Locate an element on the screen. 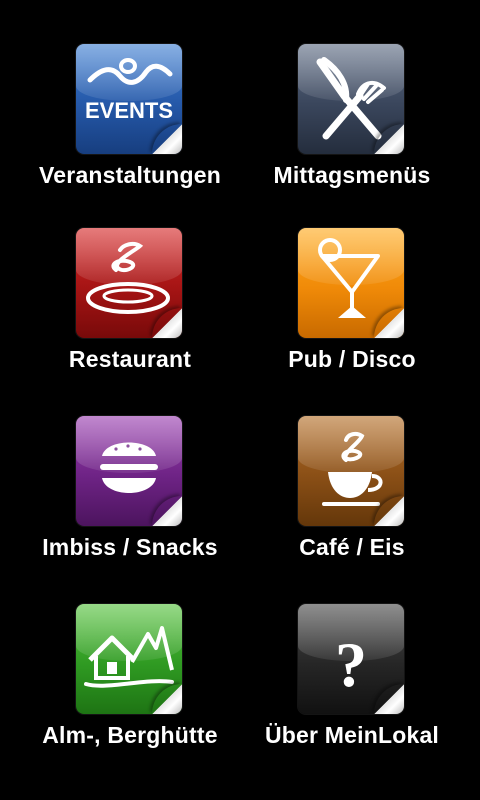 The image size is (480, 800). menu-item-label: Imbiss / Snacks is located at coordinates (130, 547).